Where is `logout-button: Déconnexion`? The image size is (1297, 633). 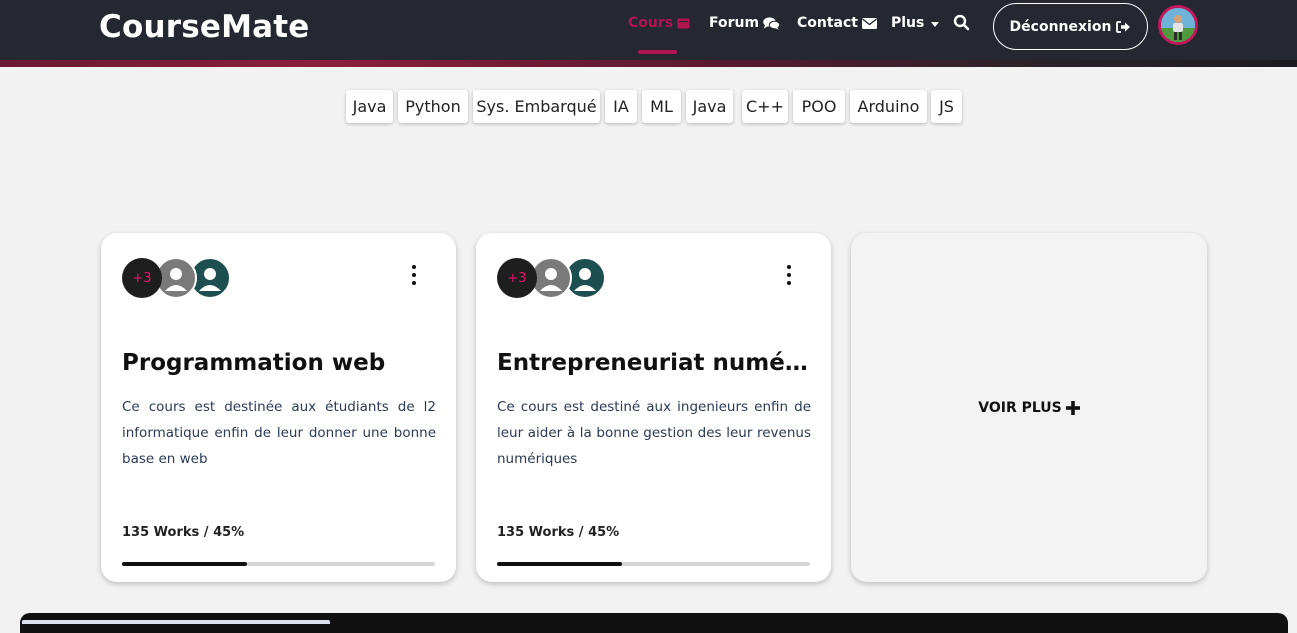 logout-button: Déconnexion is located at coordinates (1070, 26).